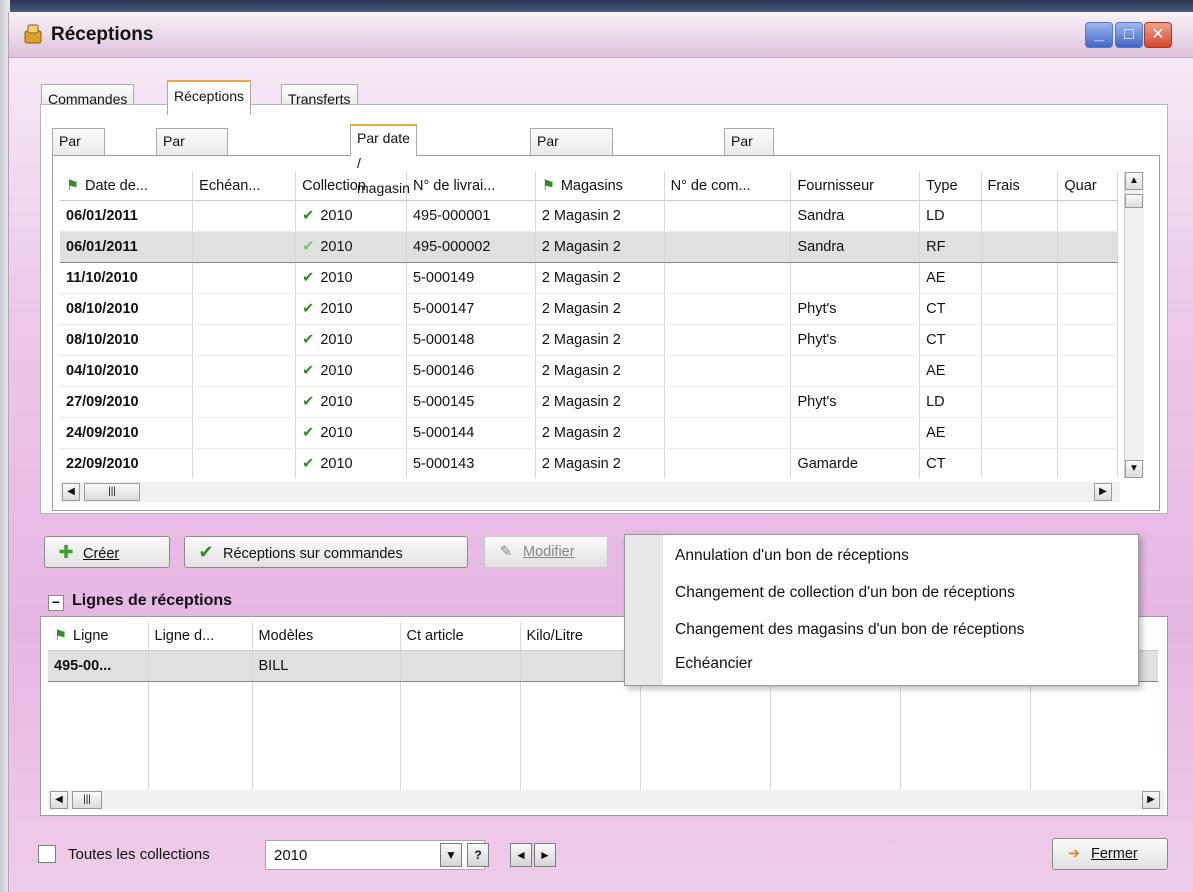 The image size is (1193, 892). Describe the element at coordinates (98, 636) in the screenshot. I see `col-ligne: ⚑ Ligne` at that location.